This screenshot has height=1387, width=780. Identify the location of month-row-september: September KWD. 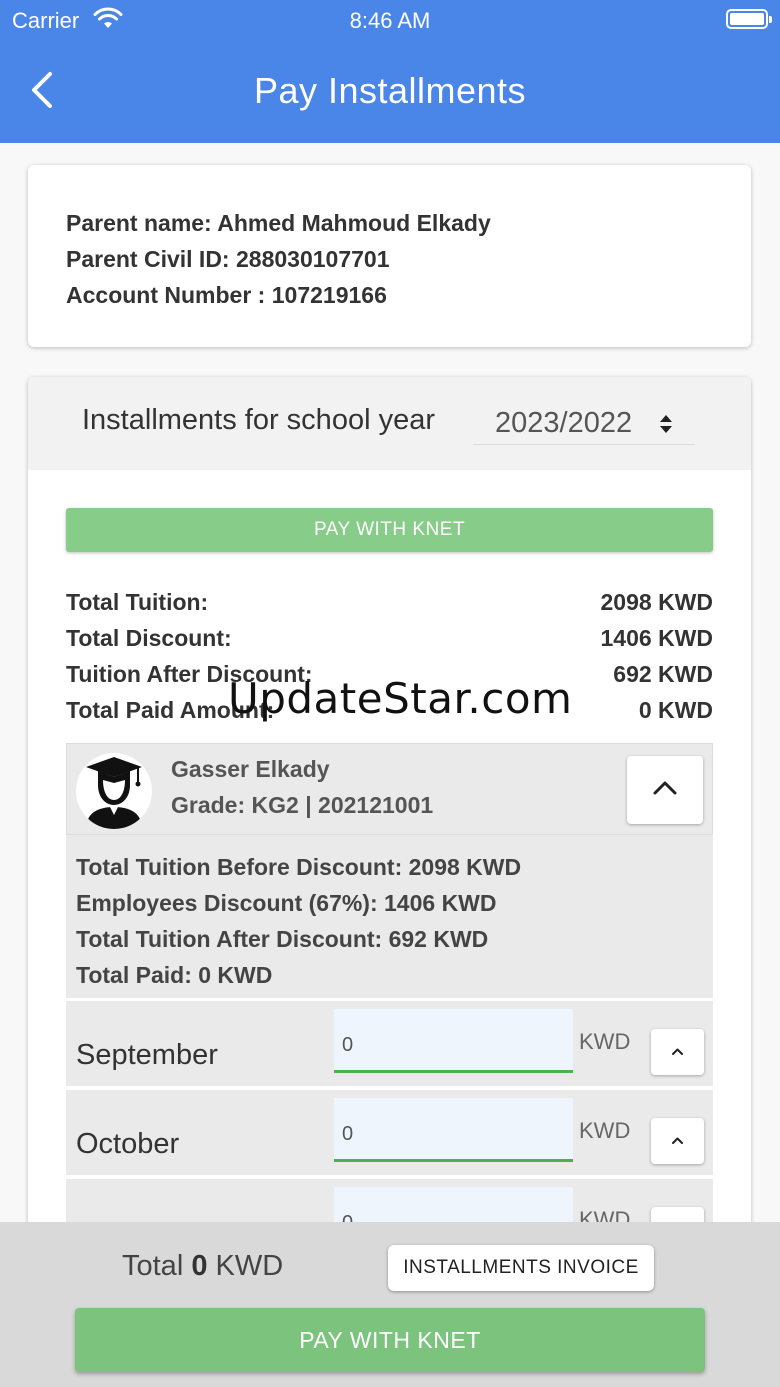
(389, 1043).